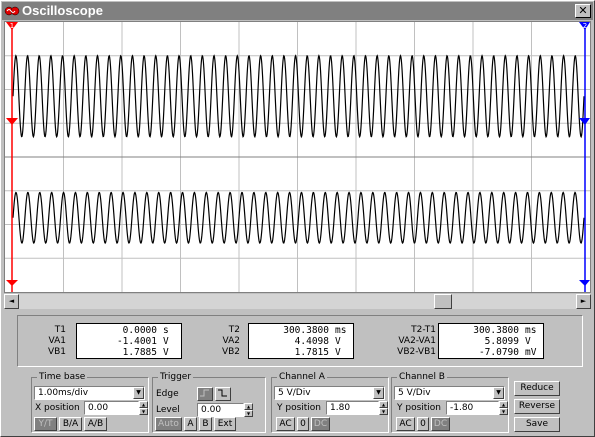 This screenshot has width=595, height=437. I want to click on rising-edge-button, so click(205, 394).